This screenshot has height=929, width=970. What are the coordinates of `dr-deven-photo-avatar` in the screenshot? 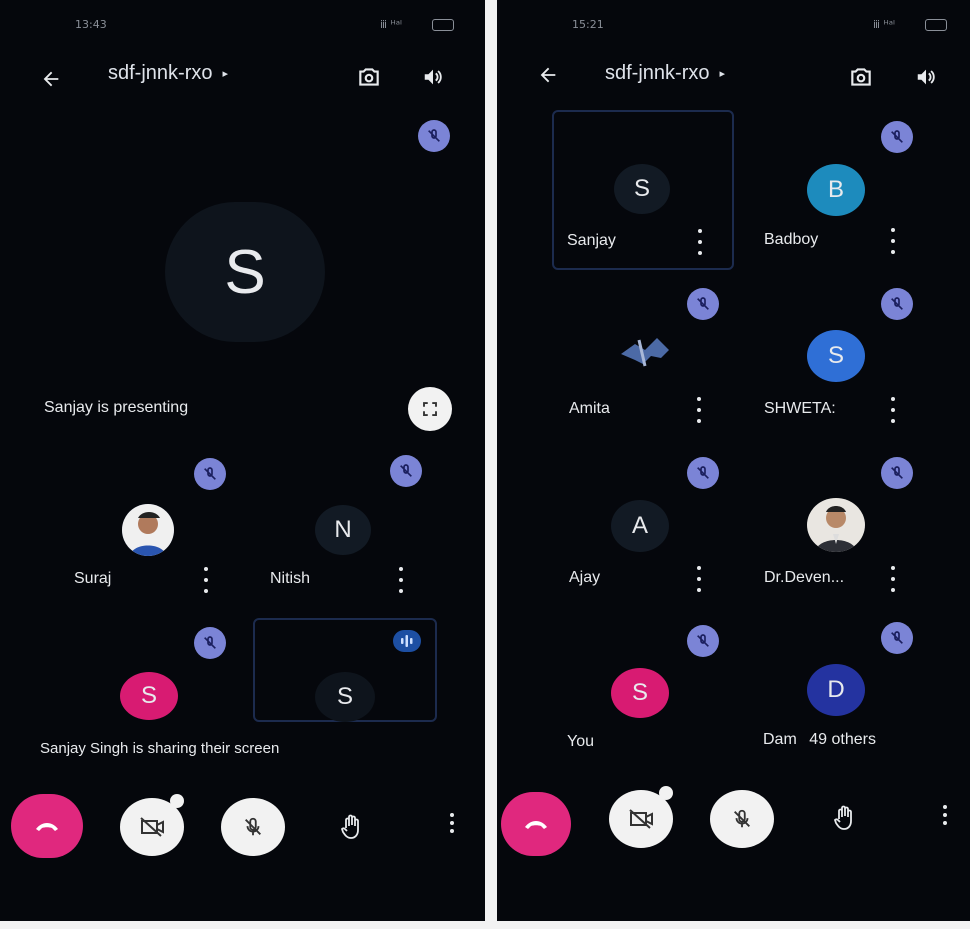 It's located at (836, 525).